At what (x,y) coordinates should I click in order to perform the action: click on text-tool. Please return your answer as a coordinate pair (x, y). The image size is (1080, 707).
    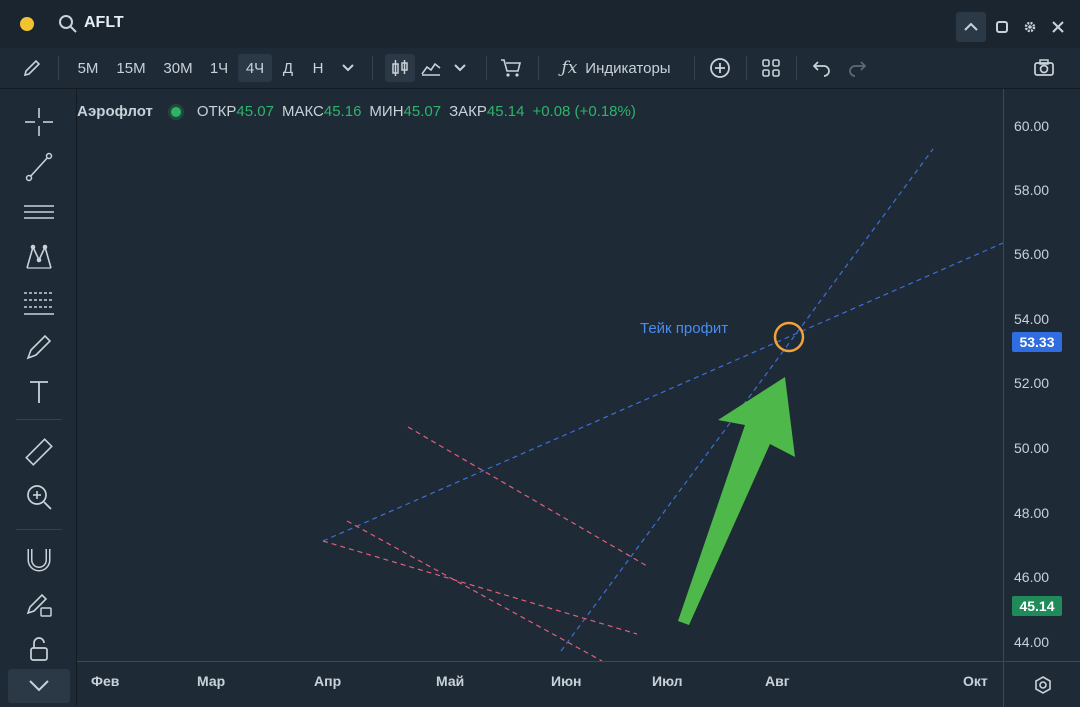
    Looking at the image, I should click on (39, 392).